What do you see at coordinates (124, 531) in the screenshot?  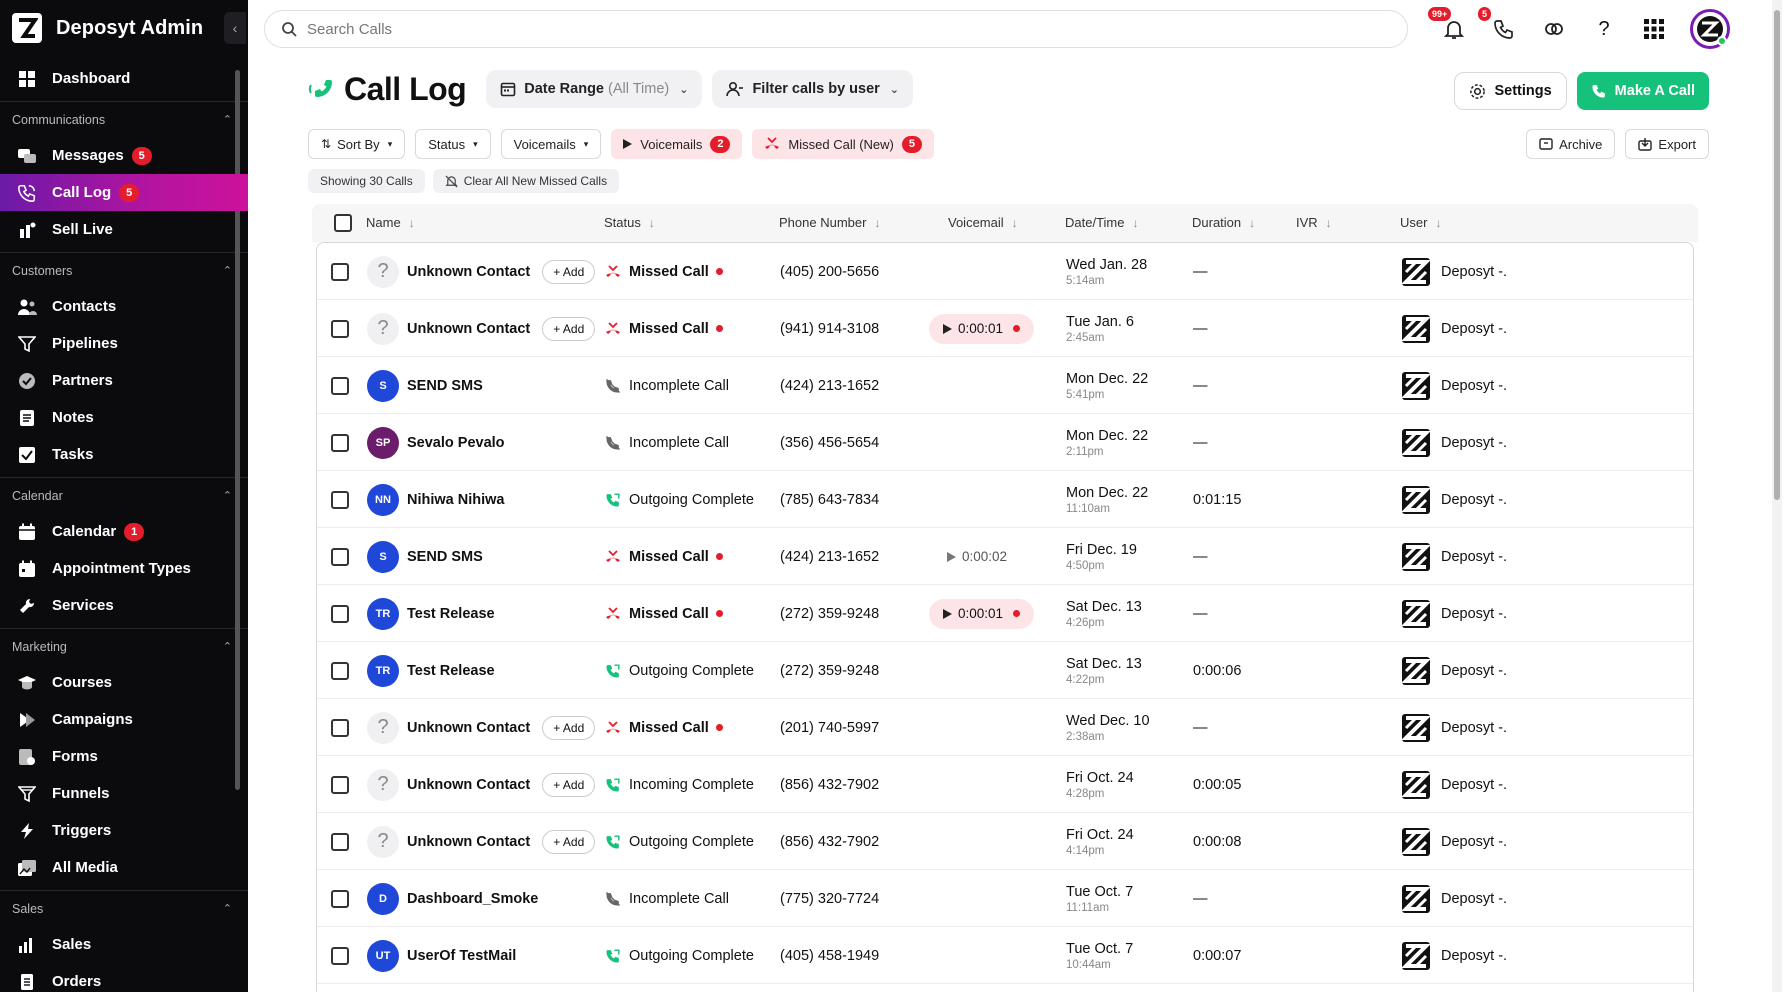 I see `sidebar-item-calendar: Calendar 1` at bounding box center [124, 531].